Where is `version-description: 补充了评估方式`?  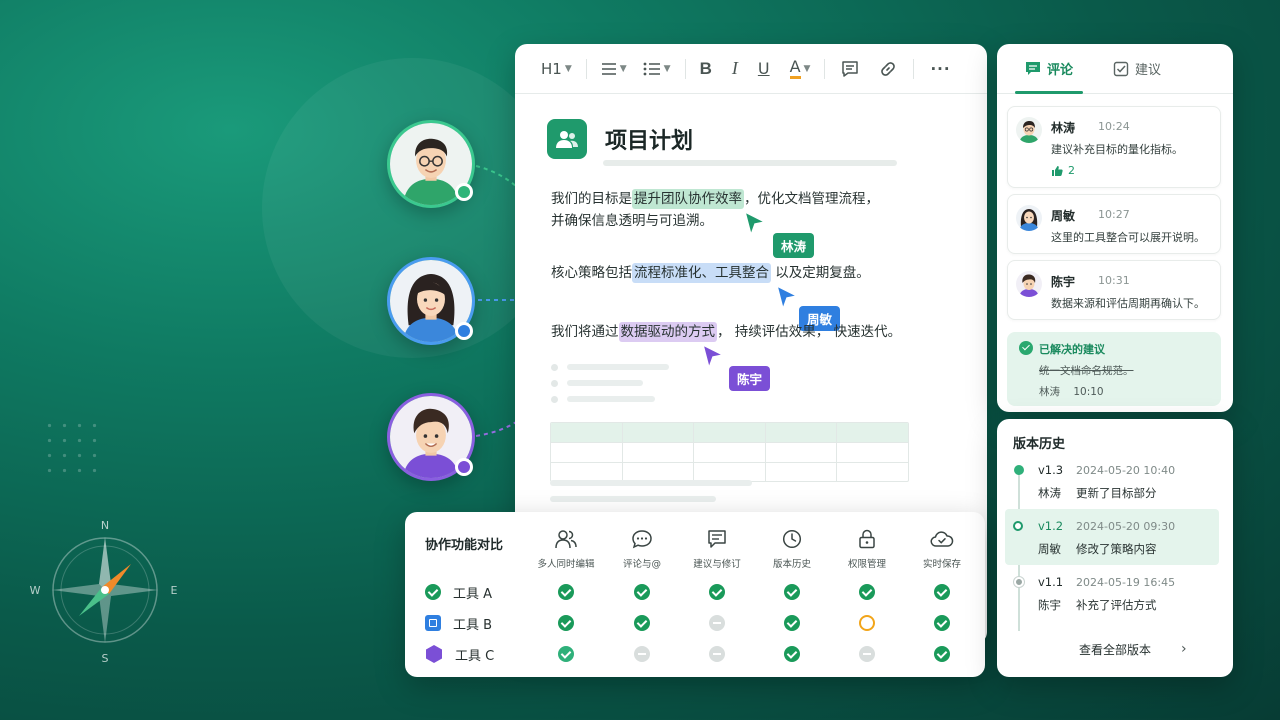
version-description: 补充了评估方式 is located at coordinates (1116, 605).